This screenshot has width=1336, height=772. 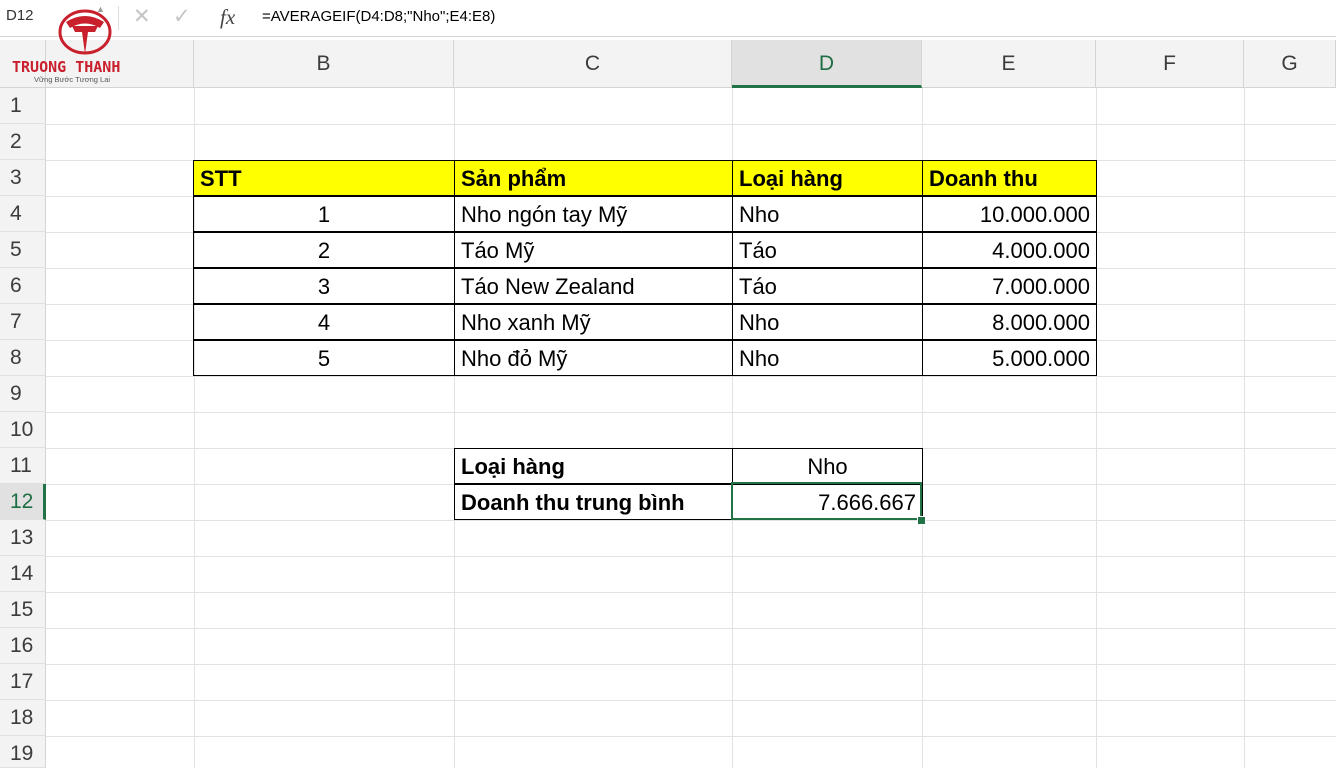 What do you see at coordinates (23, 538) in the screenshot?
I see `row-header: 13` at bounding box center [23, 538].